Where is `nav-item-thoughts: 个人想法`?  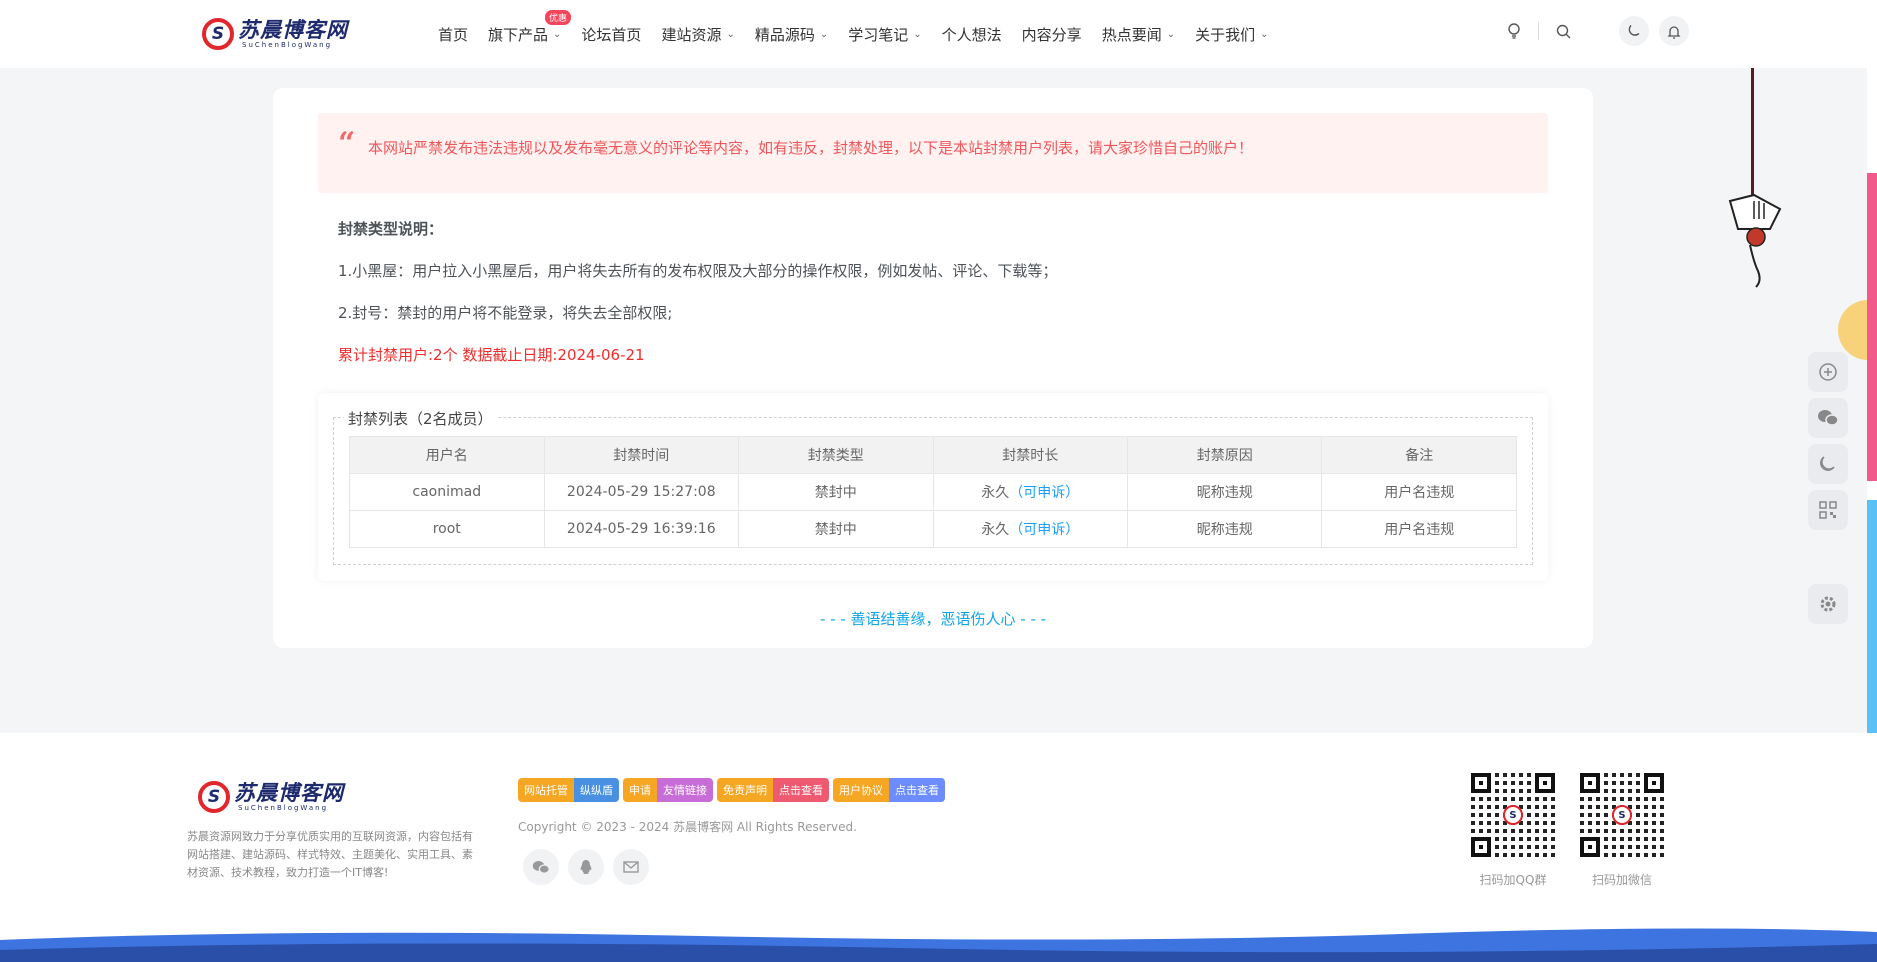 nav-item-thoughts: 个人想法 is located at coordinates (972, 34).